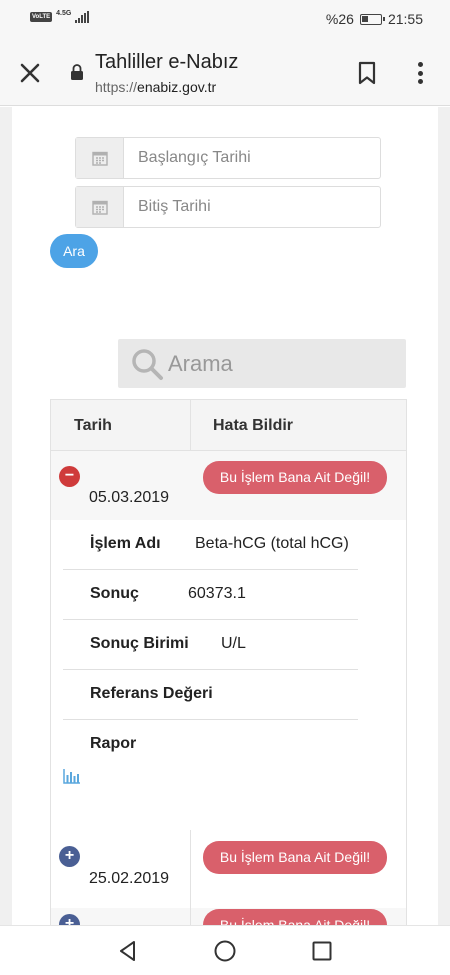  Describe the element at coordinates (116, 87) in the screenshot. I see `url-scheme: https://` at that location.